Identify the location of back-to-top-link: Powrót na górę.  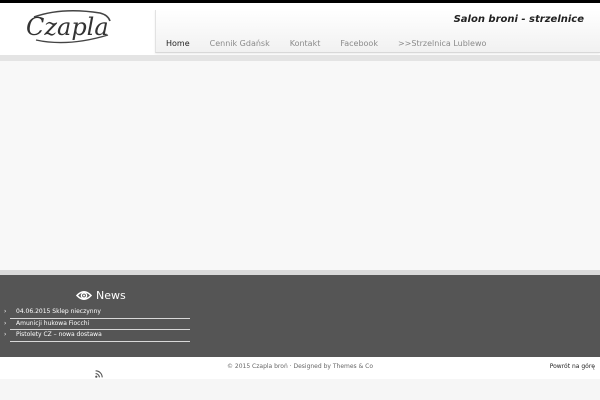
(572, 366).